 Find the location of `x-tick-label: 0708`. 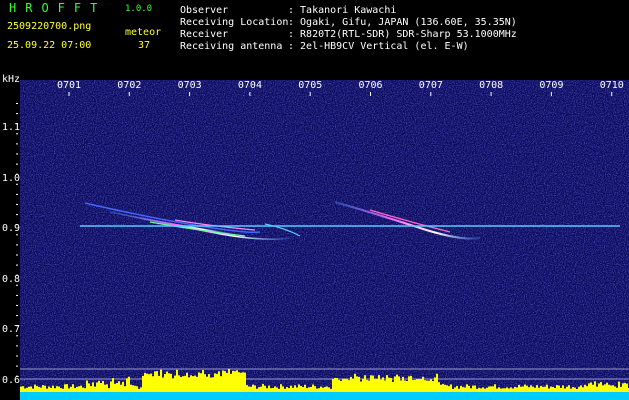

x-tick-label: 0708 is located at coordinates (491, 85).